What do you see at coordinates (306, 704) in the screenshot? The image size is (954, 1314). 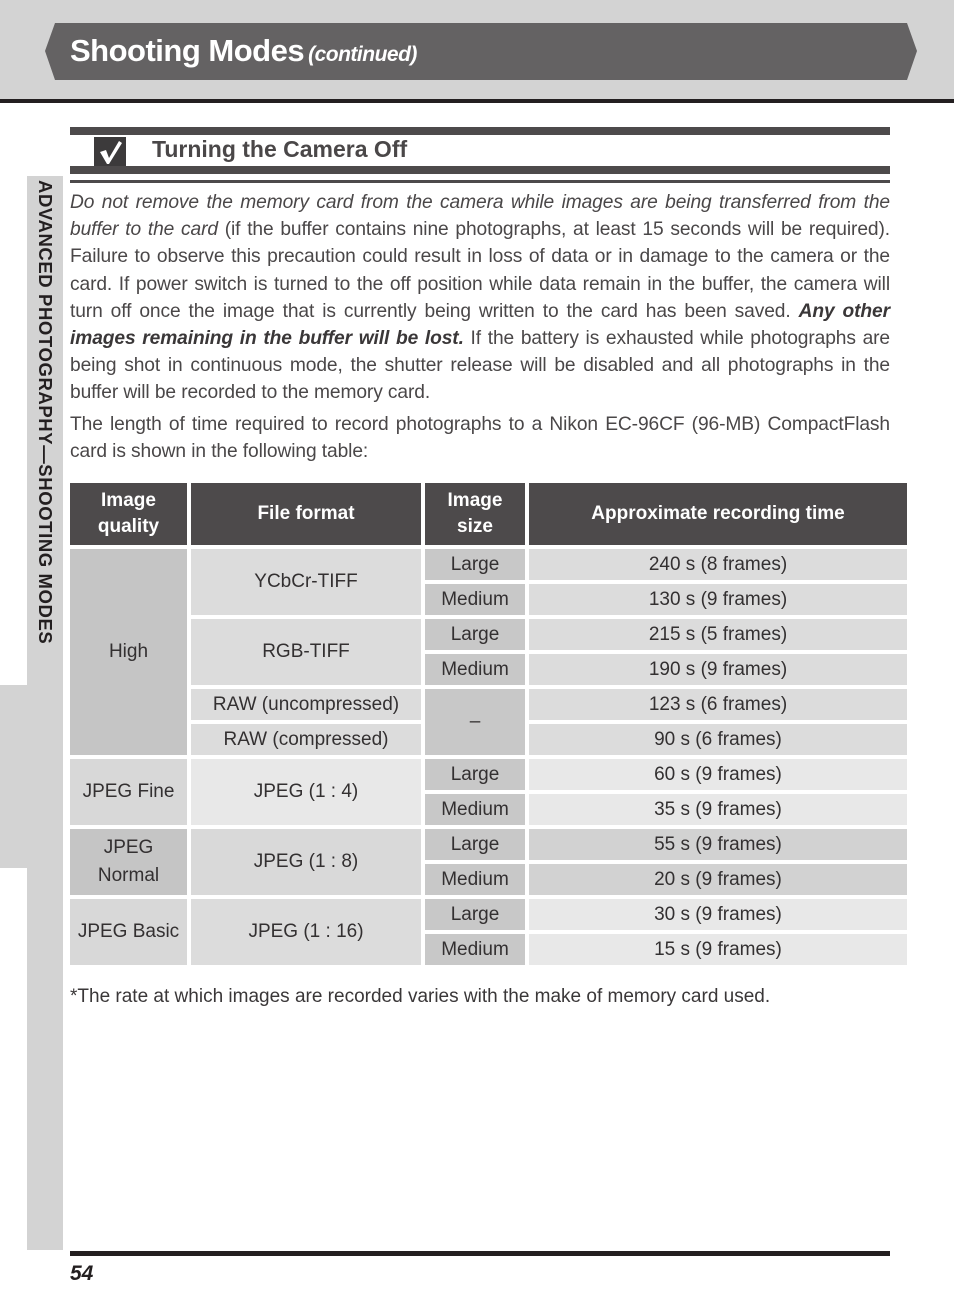 I see `format-cell: RAW (uncompressed)` at bounding box center [306, 704].